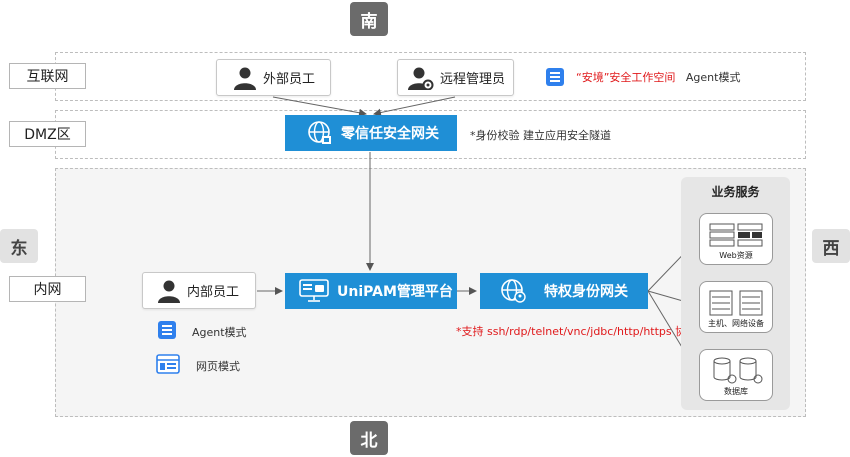  I want to click on internal-user-icon, so click(169, 291).